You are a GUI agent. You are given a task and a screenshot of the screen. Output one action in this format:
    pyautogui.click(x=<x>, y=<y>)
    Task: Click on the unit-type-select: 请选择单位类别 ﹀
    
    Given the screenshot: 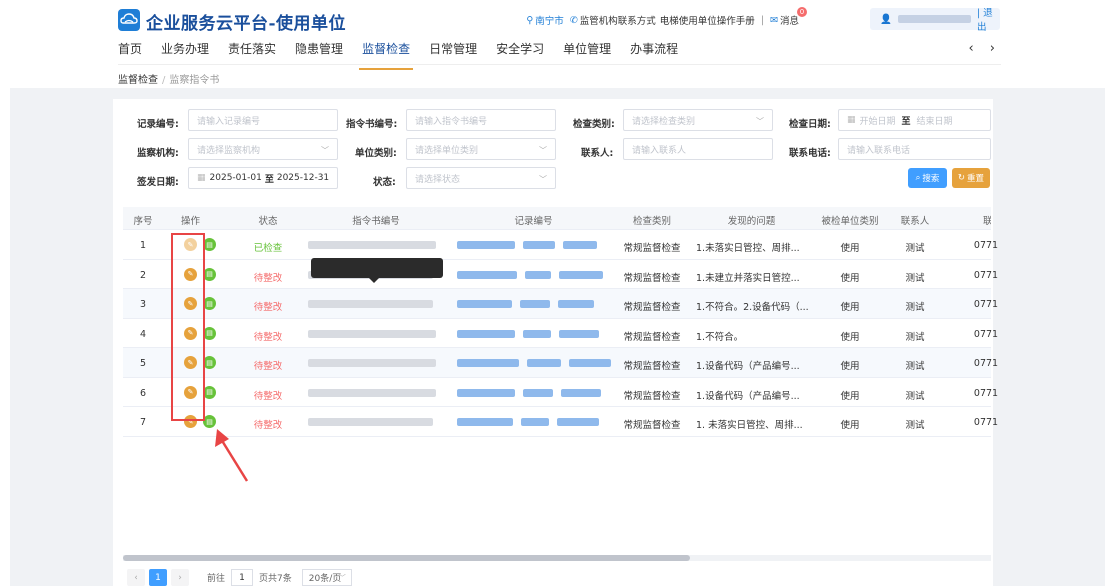 What is the action you would take?
    pyautogui.click(x=481, y=149)
    